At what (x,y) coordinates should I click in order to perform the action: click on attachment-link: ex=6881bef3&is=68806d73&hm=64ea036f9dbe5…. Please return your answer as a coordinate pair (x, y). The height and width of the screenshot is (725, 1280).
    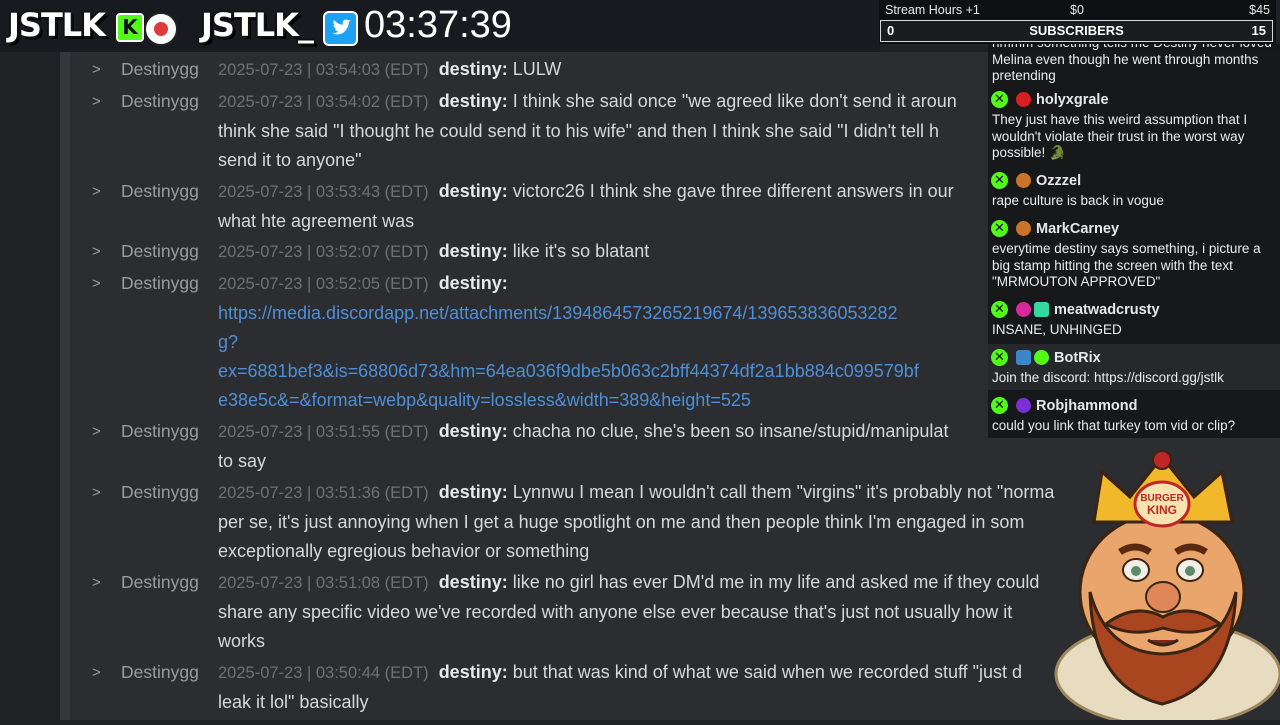
    Looking at the image, I should click on (653, 371).